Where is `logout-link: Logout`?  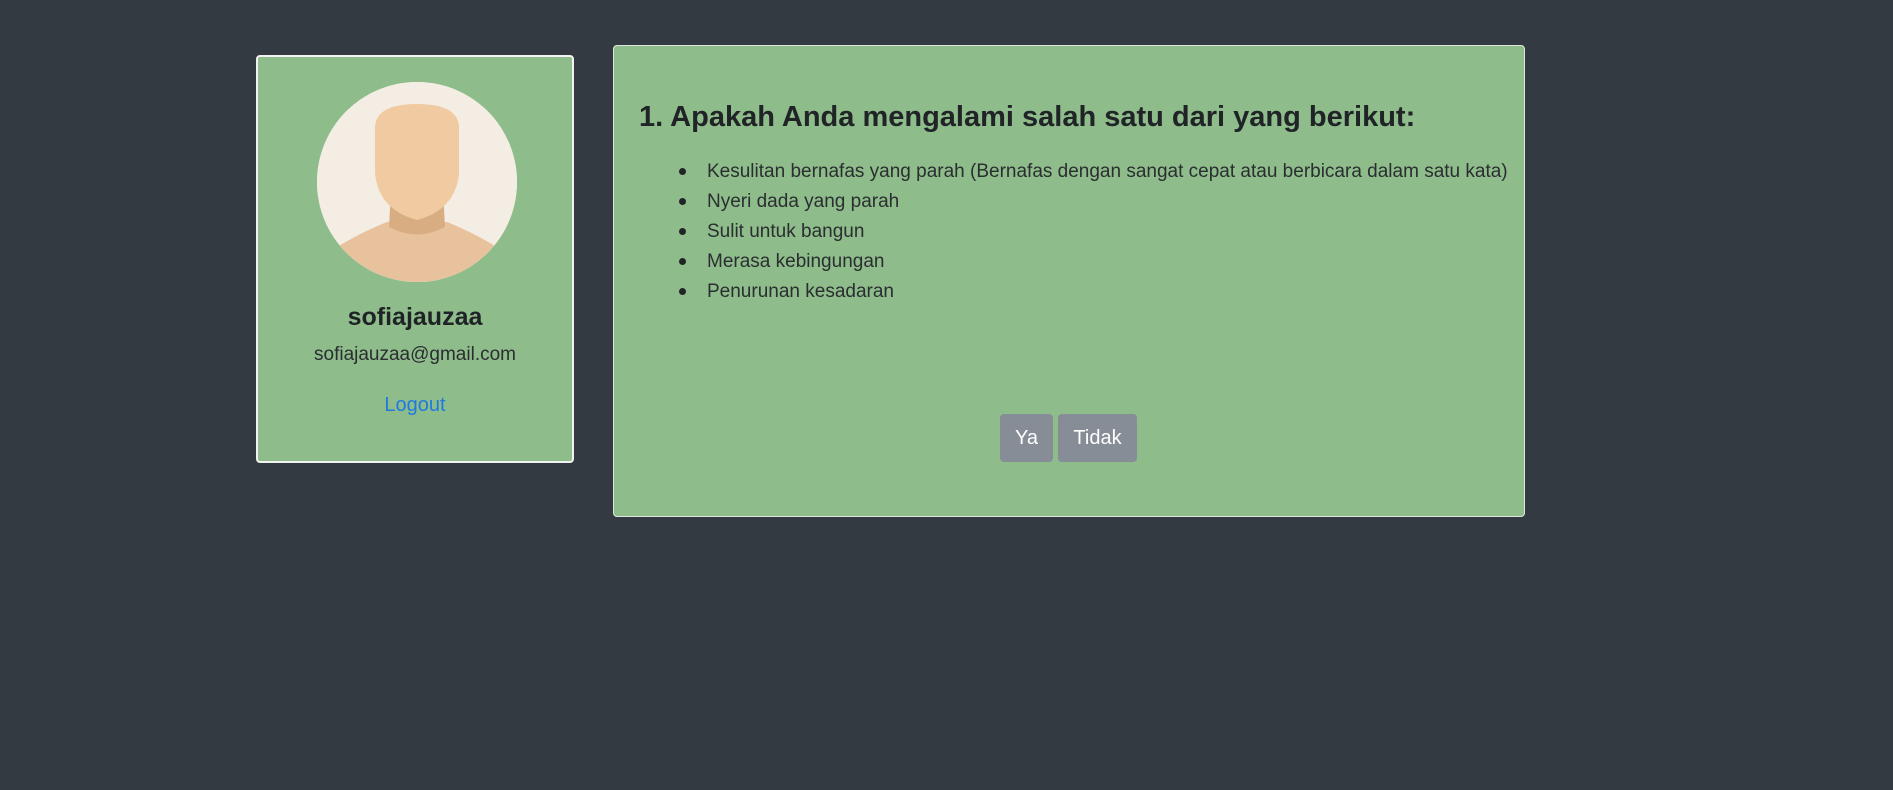
logout-link: Logout is located at coordinates (415, 405).